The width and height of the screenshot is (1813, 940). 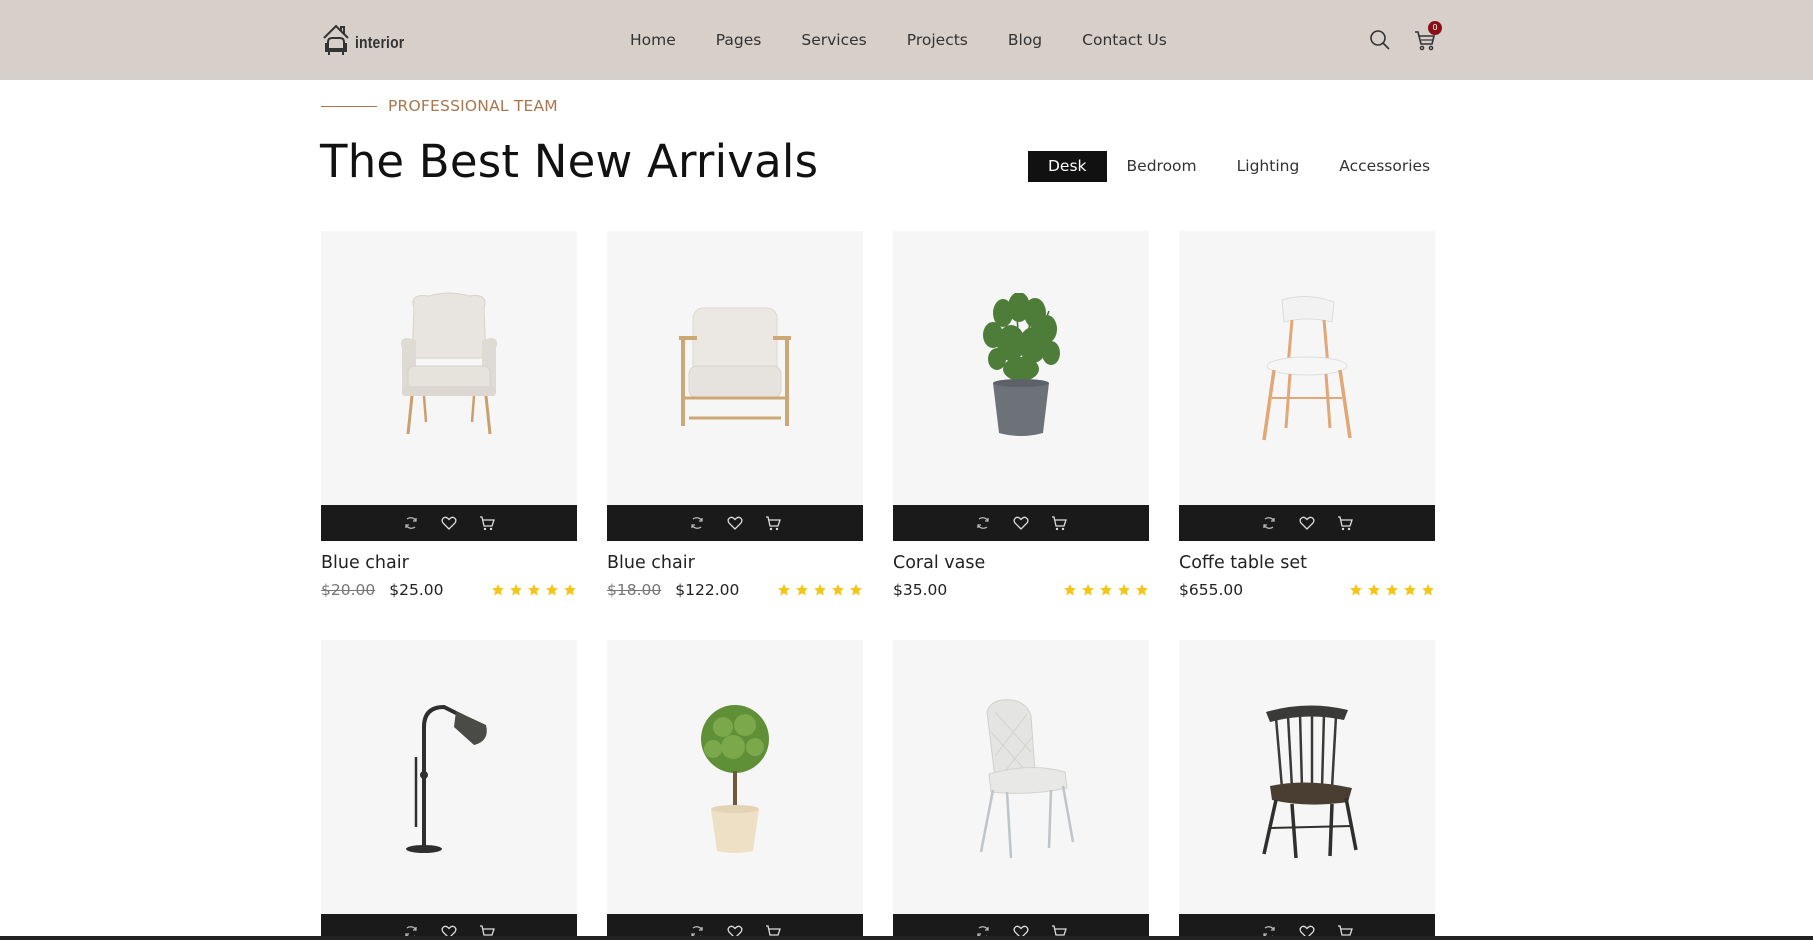 What do you see at coordinates (569, 161) in the screenshot?
I see `section-title: The Best New Arrivals` at bounding box center [569, 161].